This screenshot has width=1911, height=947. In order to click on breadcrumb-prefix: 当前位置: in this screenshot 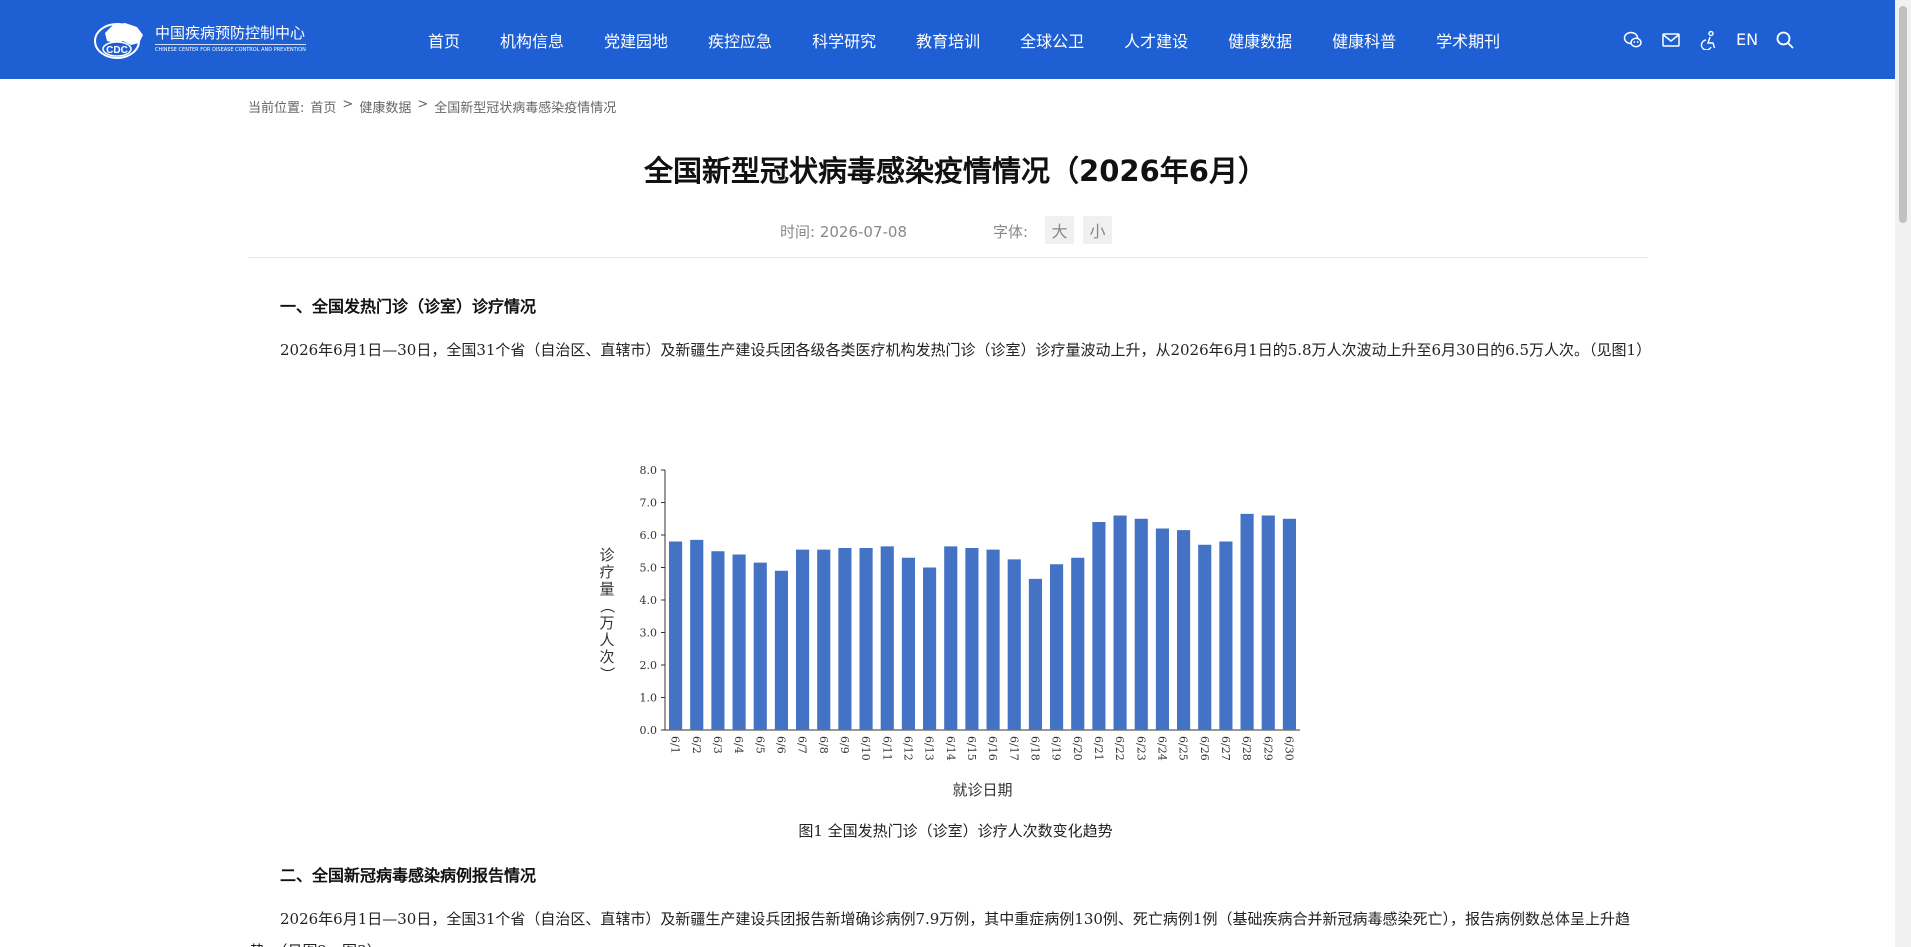, I will do `click(276, 108)`.